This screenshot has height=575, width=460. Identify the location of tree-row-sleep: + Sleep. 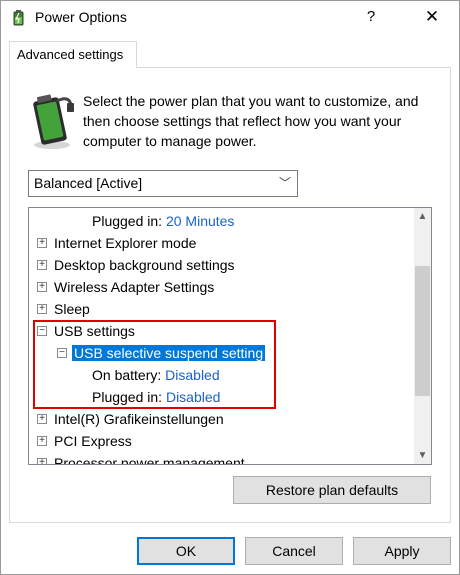
(63, 309).